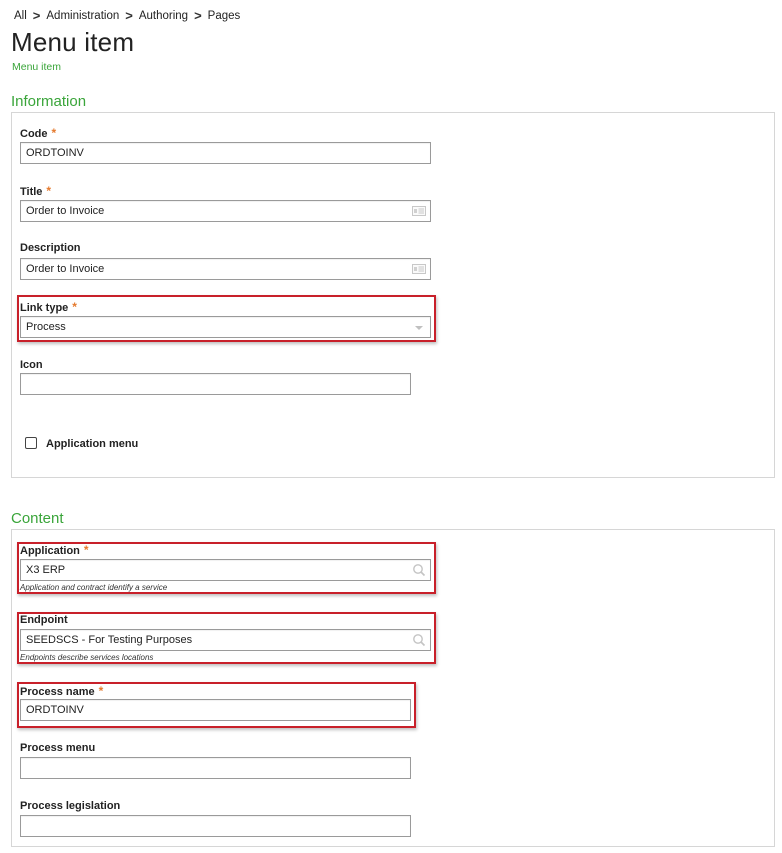 This screenshot has width=782, height=853. What do you see at coordinates (225, 211) in the screenshot?
I see `title-input: Order to Invoice` at bounding box center [225, 211].